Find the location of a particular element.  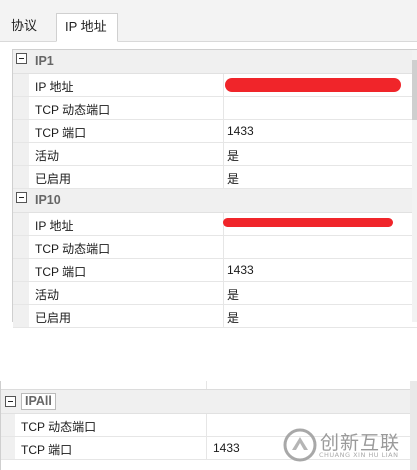

category-label: IP10 is located at coordinates (48, 200).